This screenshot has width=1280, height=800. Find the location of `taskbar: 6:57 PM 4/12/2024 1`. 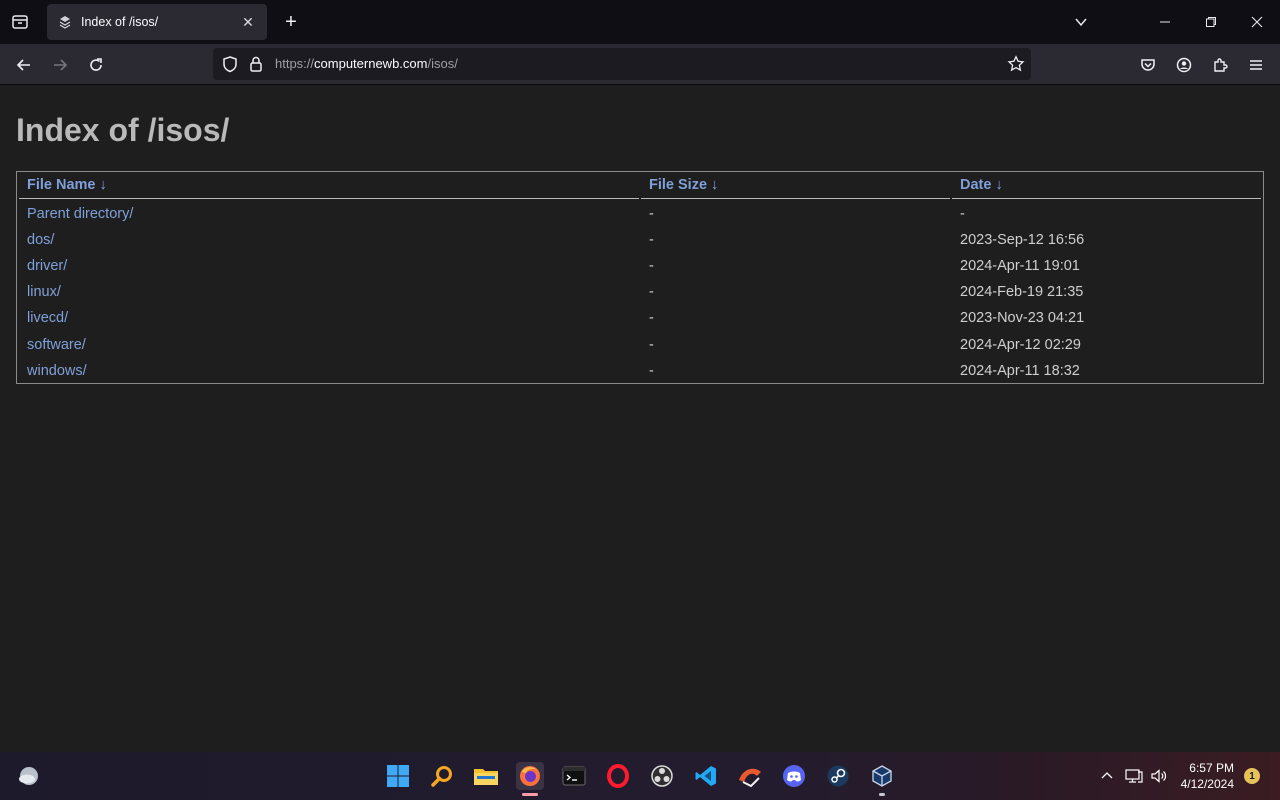

taskbar: 6:57 PM 4/12/2024 1 is located at coordinates (640, 776).